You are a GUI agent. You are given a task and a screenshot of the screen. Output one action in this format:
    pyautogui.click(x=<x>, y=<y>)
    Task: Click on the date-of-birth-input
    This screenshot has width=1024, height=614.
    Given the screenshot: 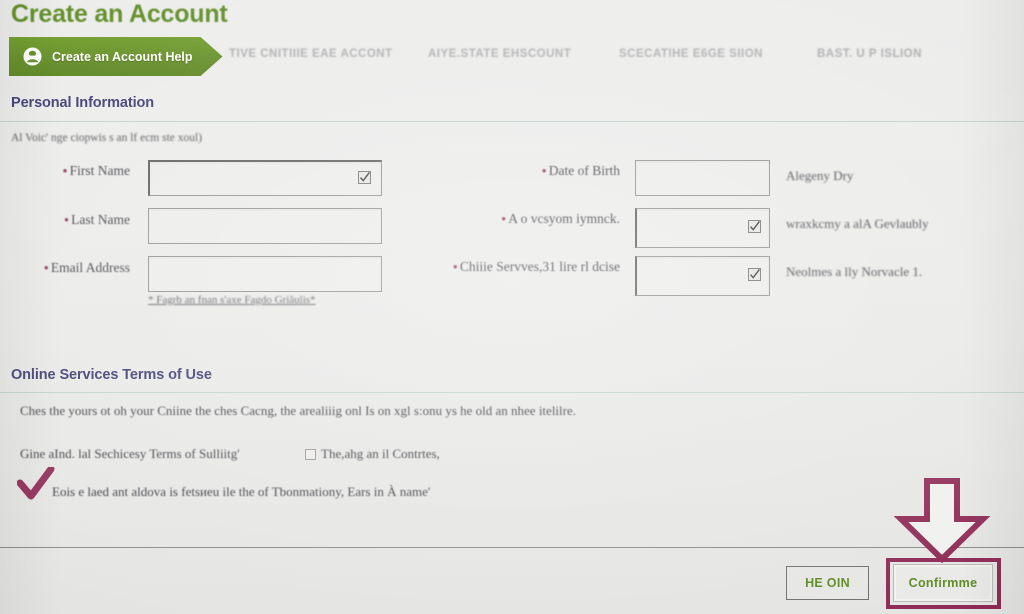 What is the action you would take?
    pyautogui.click(x=702, y=178)
    